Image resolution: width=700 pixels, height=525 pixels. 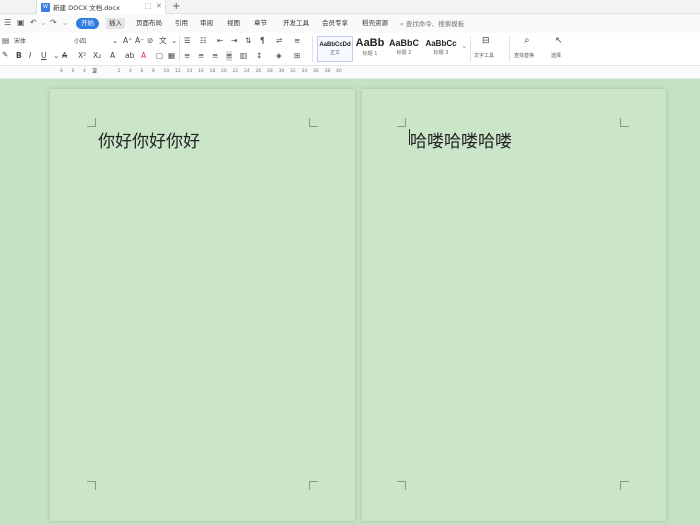 What do you see at coordinates (279, 56) in the screenshot?
I see `shading-icon: ◈` at bounding box center [279, 56].